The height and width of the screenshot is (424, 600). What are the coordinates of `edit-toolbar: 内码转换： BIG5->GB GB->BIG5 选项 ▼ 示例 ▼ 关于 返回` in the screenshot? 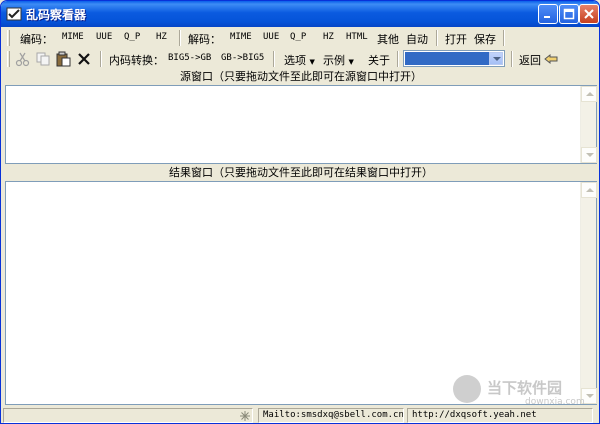 It's located at (301, 59).